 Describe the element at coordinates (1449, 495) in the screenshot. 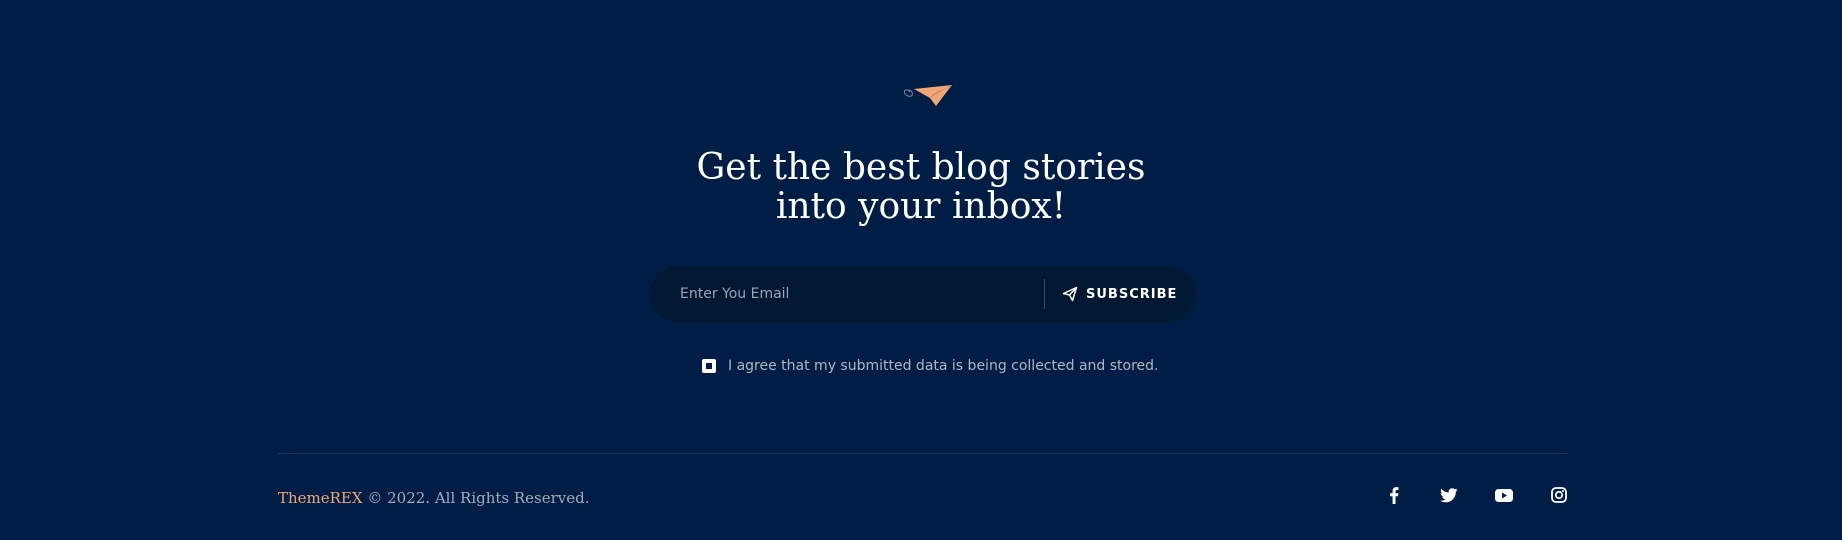

I see `twitter-icon` at that location.